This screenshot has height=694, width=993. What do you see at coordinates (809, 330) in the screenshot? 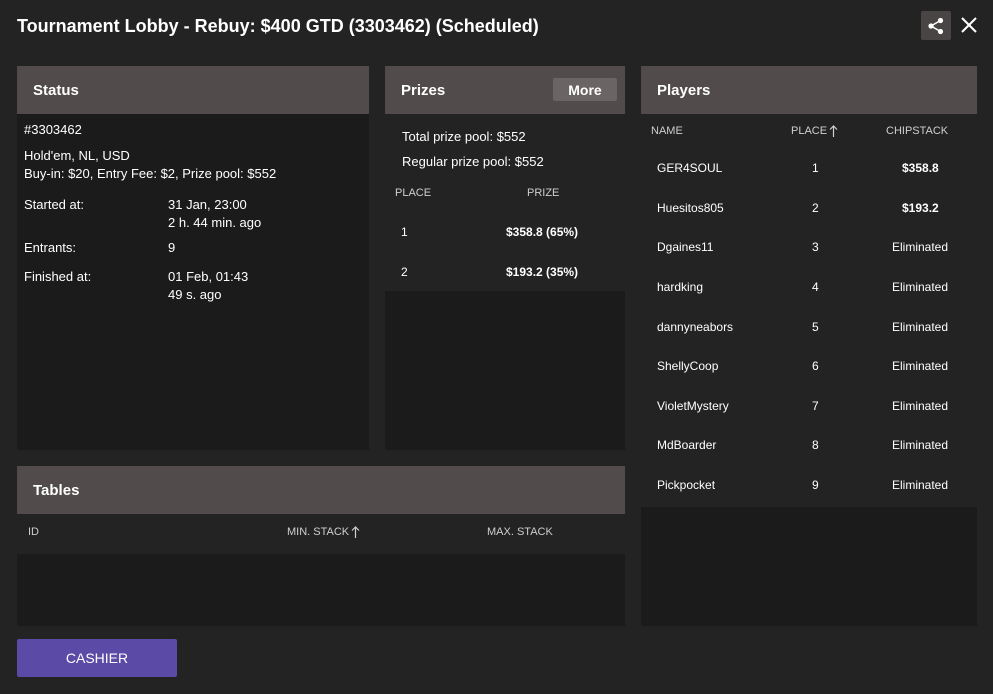
I see `player-row: dannyneabors 5 Eliminated` at bounding box center [809, 330].